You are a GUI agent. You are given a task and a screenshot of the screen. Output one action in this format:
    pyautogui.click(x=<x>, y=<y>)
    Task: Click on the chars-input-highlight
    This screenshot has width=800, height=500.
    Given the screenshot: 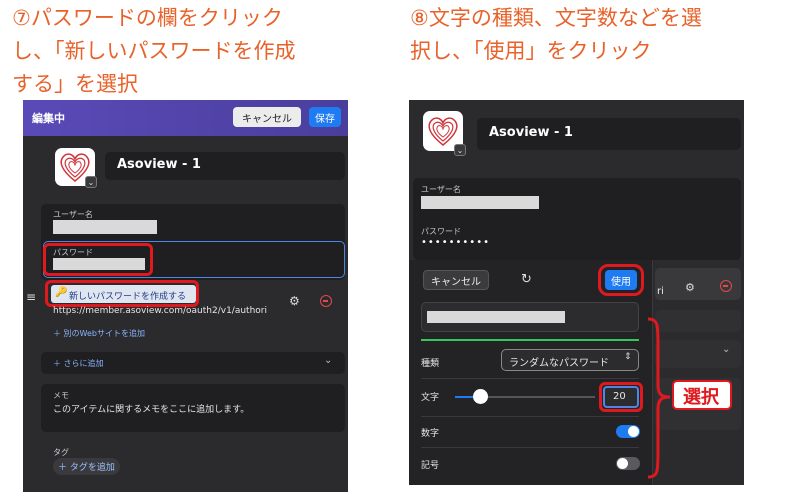 What is the action you would take?
    pyautogui.click(x=621, y=397)
    